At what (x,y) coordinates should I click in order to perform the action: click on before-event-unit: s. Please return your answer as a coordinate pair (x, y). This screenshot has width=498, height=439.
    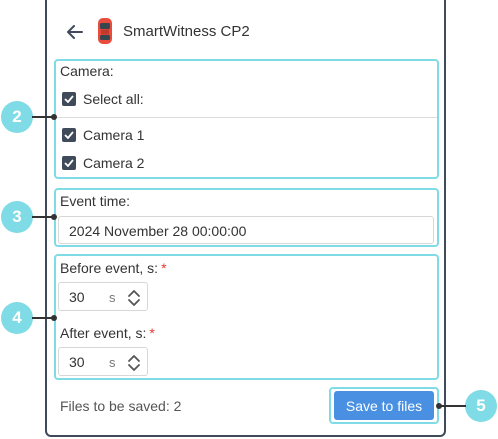
    Looking at the image, I should click on (112, 297).